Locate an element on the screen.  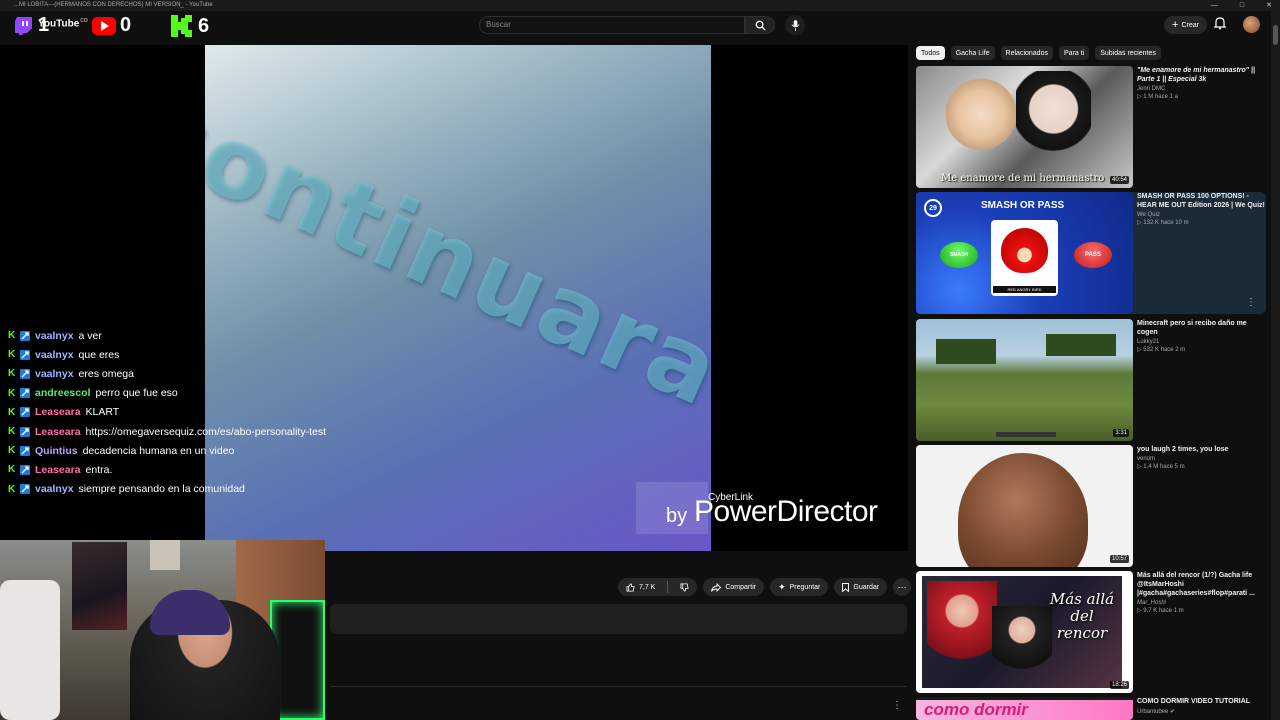
recommendation-title: Minecraft pero si recibo daño me cogen is located at coordinates (1201, 328).